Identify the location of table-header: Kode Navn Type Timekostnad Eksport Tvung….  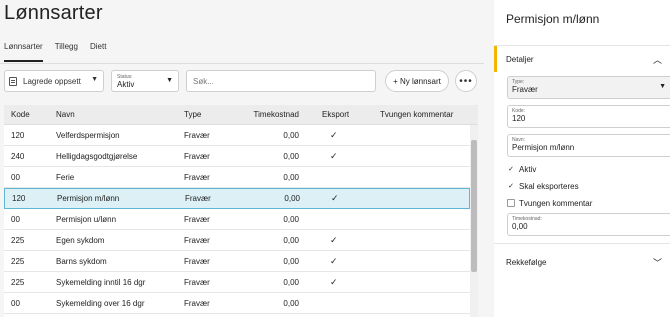
(241, 115).